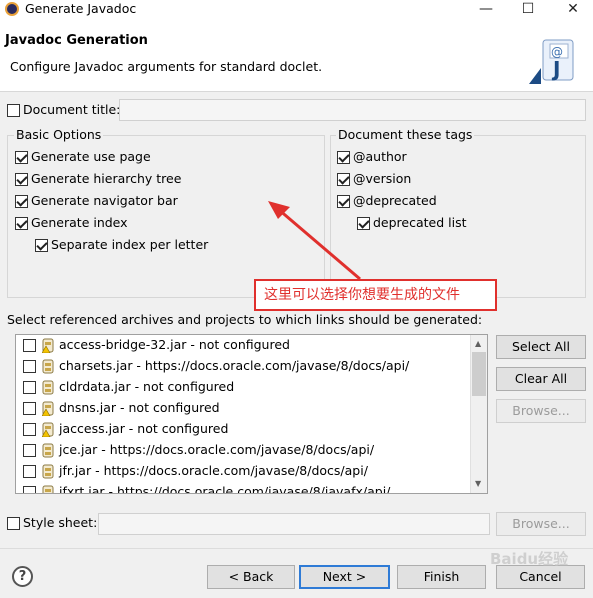 This screenshot has height=598, width=593. Describe the element at coordinates (529, 559) in the screenshot. I see `baidu-watermark: Baidu经验` at that location.